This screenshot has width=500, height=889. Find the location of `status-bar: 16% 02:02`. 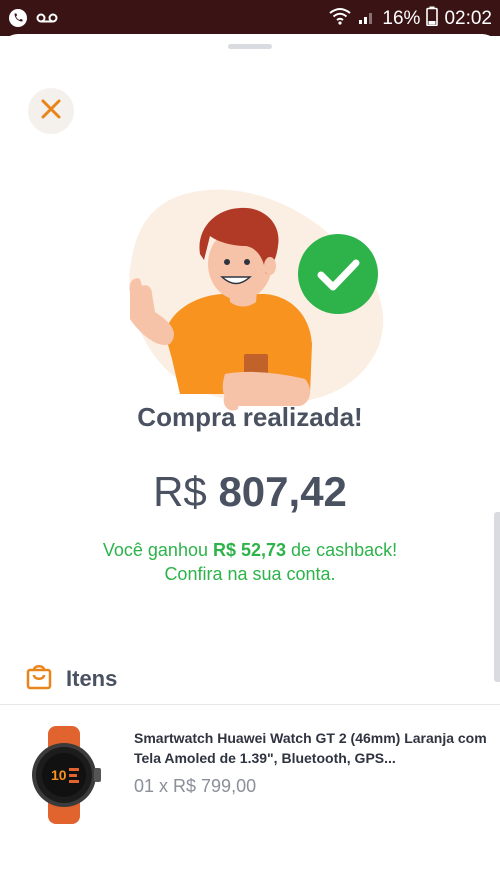

status-bar: 16% 02:02 is located at coordinates (250, 18).